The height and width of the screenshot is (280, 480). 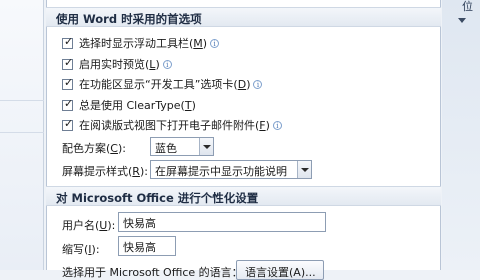 What do you see at coordinates (243, 196) in the screenshot?
I see `section-header-personalize-office: 对 Microsoft Office 进行个性化设置` at bounding box center [243, 196].